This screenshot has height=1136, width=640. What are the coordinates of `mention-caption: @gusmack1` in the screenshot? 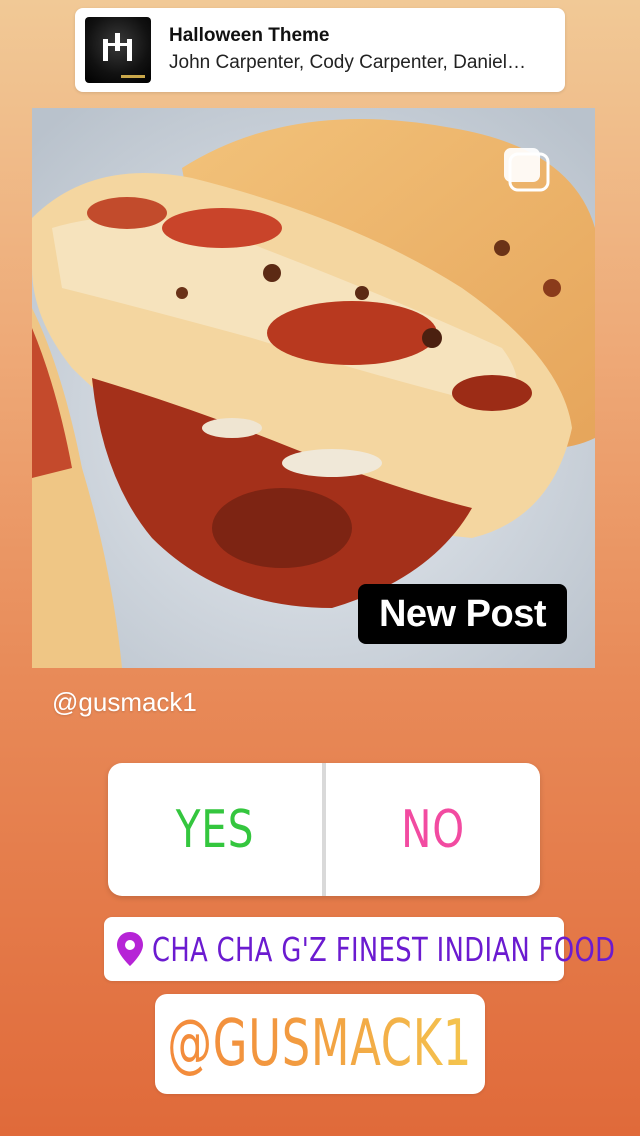 It's located at (124, 702).